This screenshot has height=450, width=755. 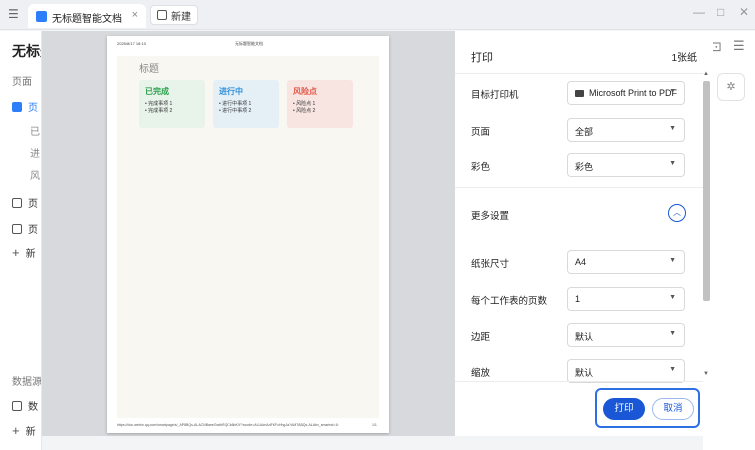 What do you see at coordinates (509, 301) in the screenshot?
I see `pages-per-sheet-label: 每个工作表的页数` at bounding box center [509, 301].